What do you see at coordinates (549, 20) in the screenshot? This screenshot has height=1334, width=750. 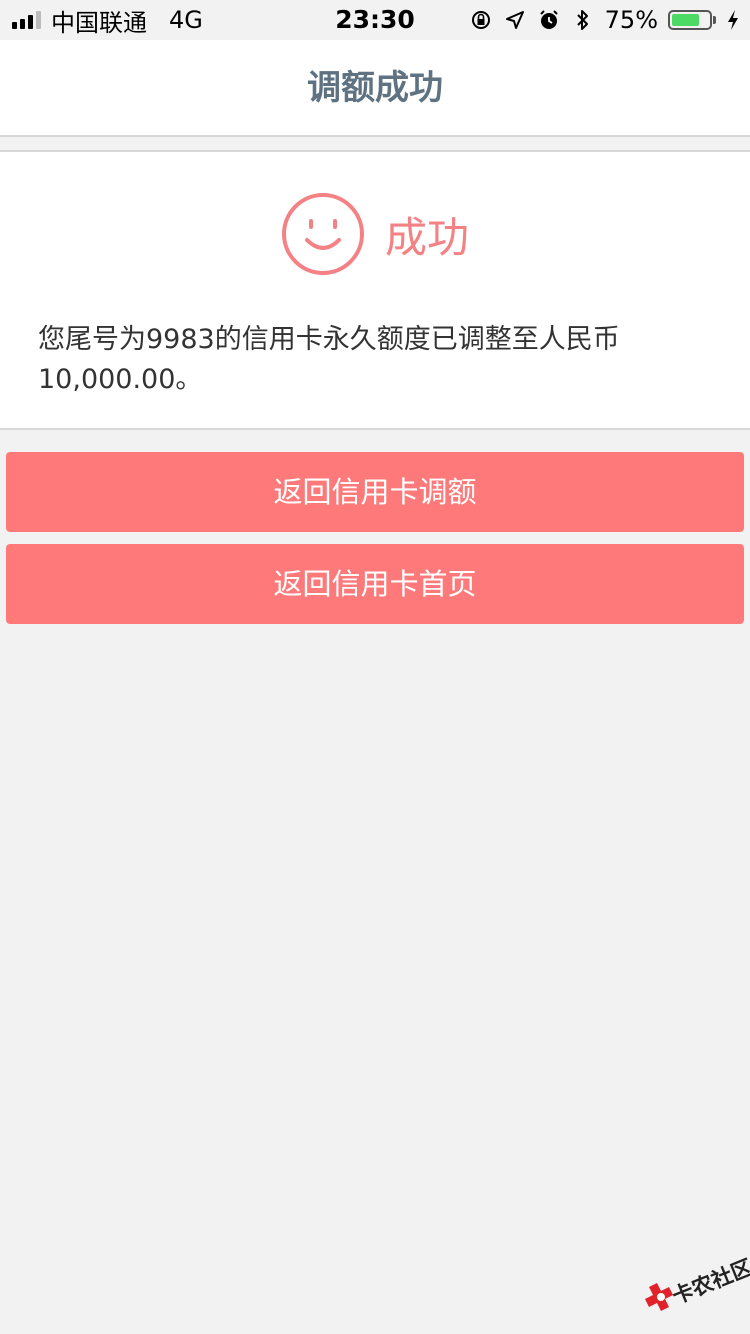 I see `alarm-icon` at bounding box center [549, 20].